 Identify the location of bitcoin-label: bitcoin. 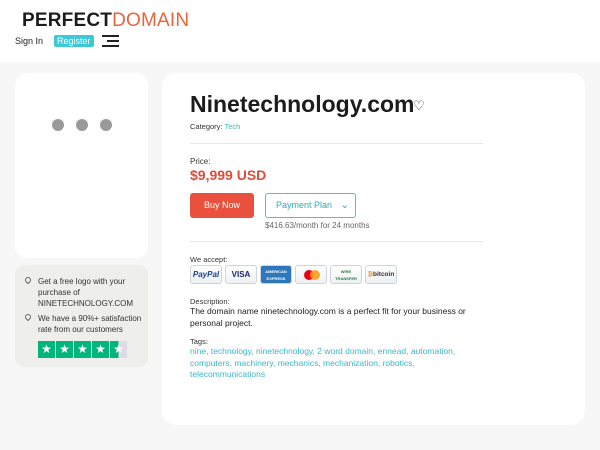
(384, 274).